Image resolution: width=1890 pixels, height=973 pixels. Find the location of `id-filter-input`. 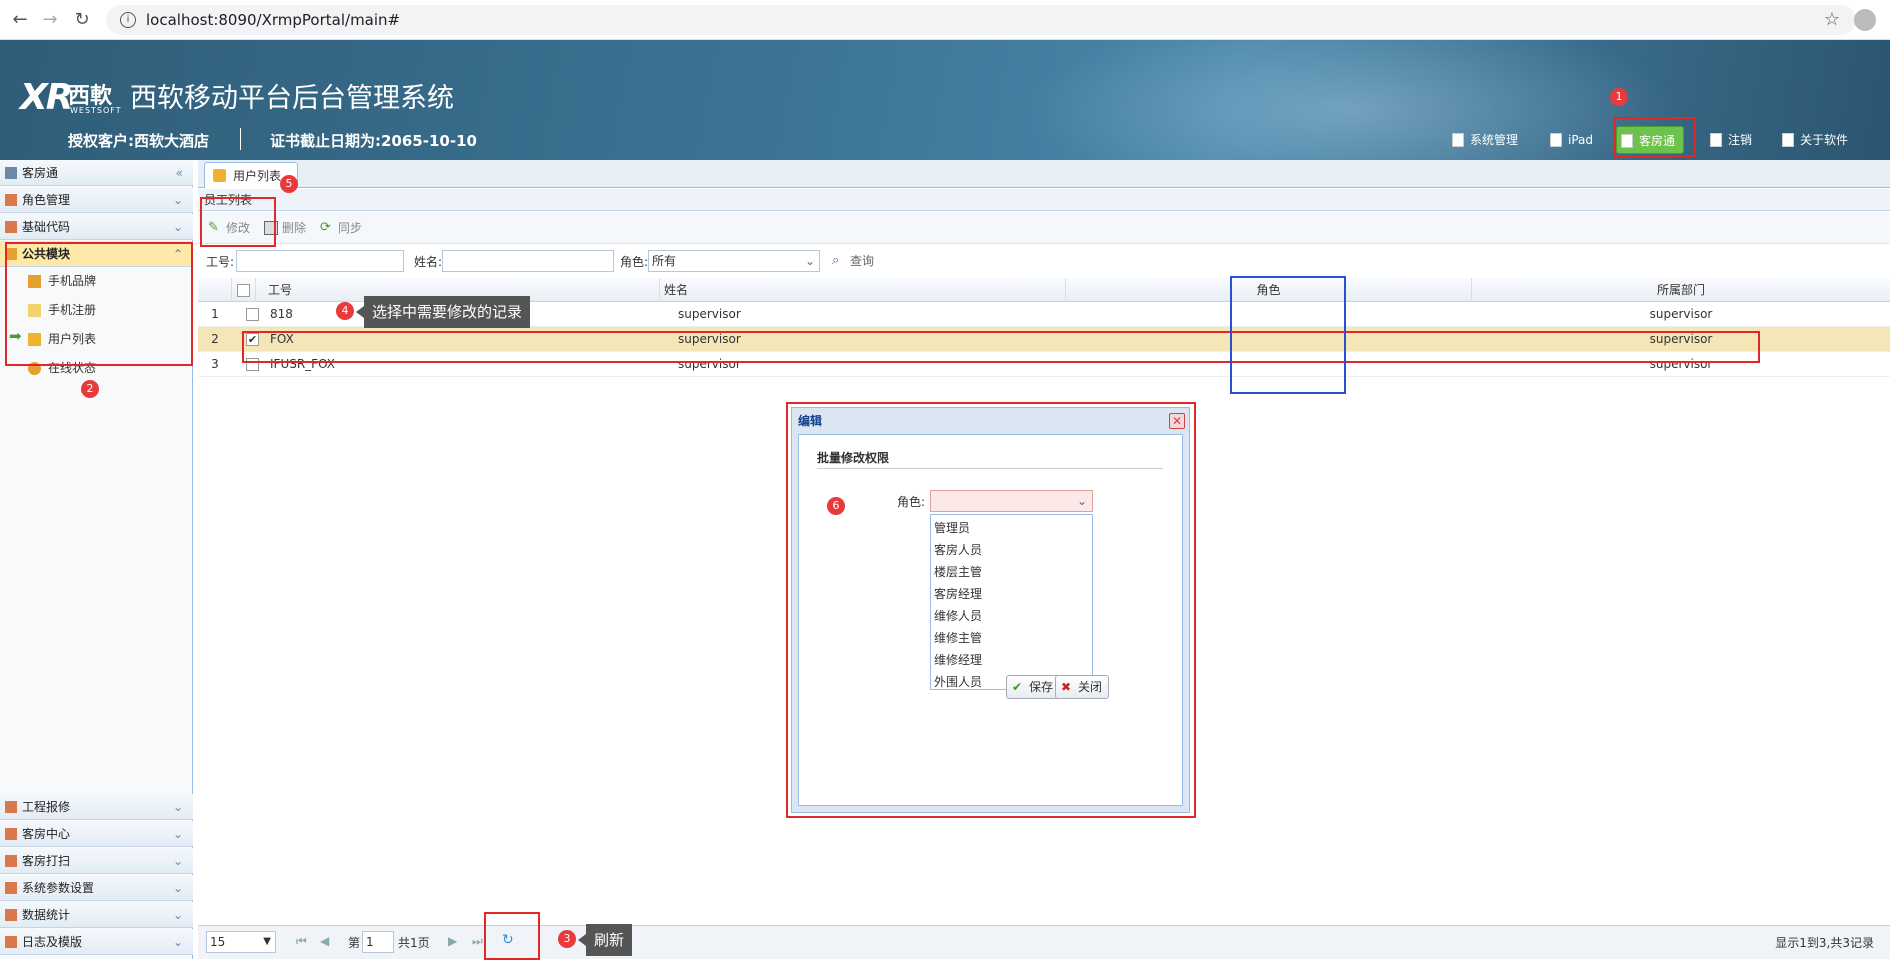

id-filter-input is located at coordinates (320, 261).